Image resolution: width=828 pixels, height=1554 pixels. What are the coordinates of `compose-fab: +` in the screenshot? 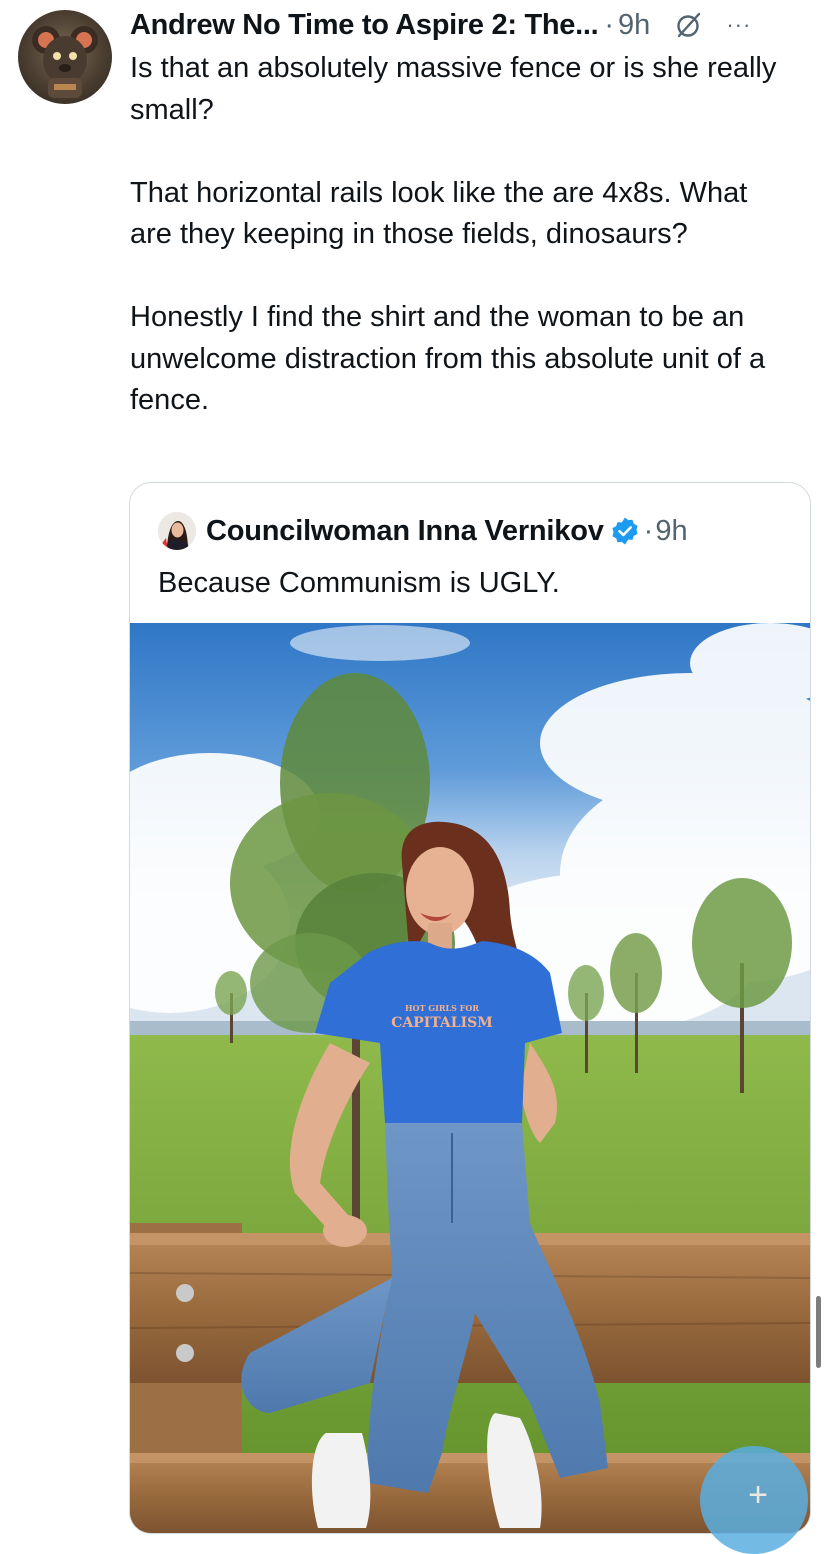 It's located at (754, 1500).